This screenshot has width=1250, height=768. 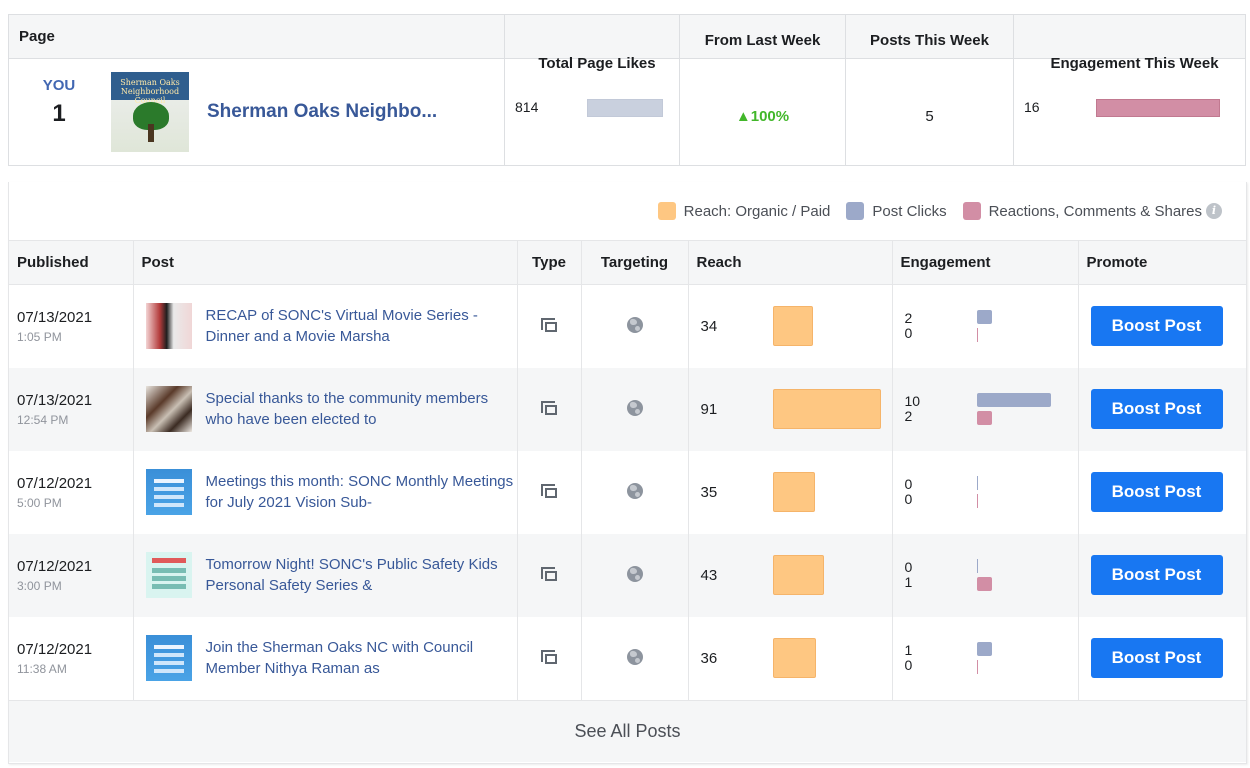 What do you see at coordinates (59, 85) in the screenshot?
I see `you-label: YOU` at bounding box center [59, 85].